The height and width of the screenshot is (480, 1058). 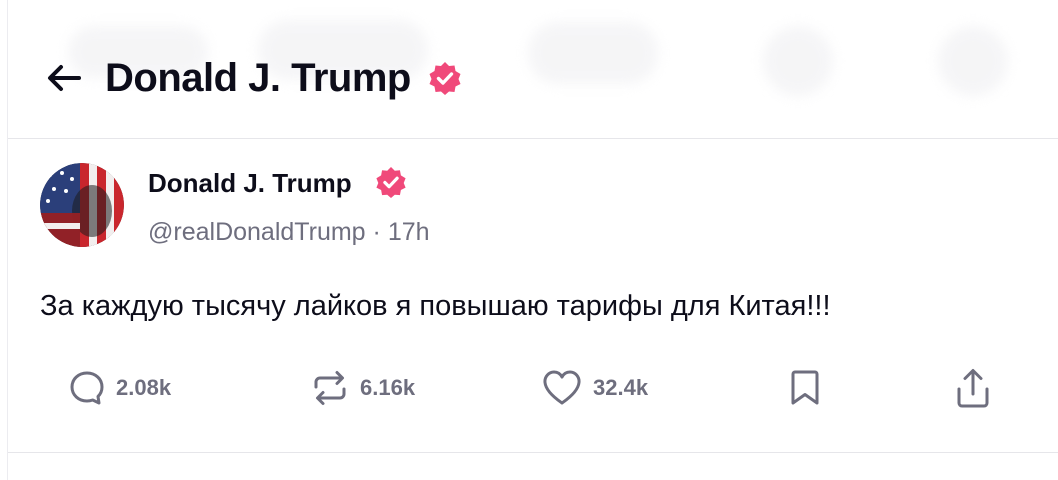 I want to click on author-handle-line: @realDonaldTrump · 17h, so click(x=289, y=232).